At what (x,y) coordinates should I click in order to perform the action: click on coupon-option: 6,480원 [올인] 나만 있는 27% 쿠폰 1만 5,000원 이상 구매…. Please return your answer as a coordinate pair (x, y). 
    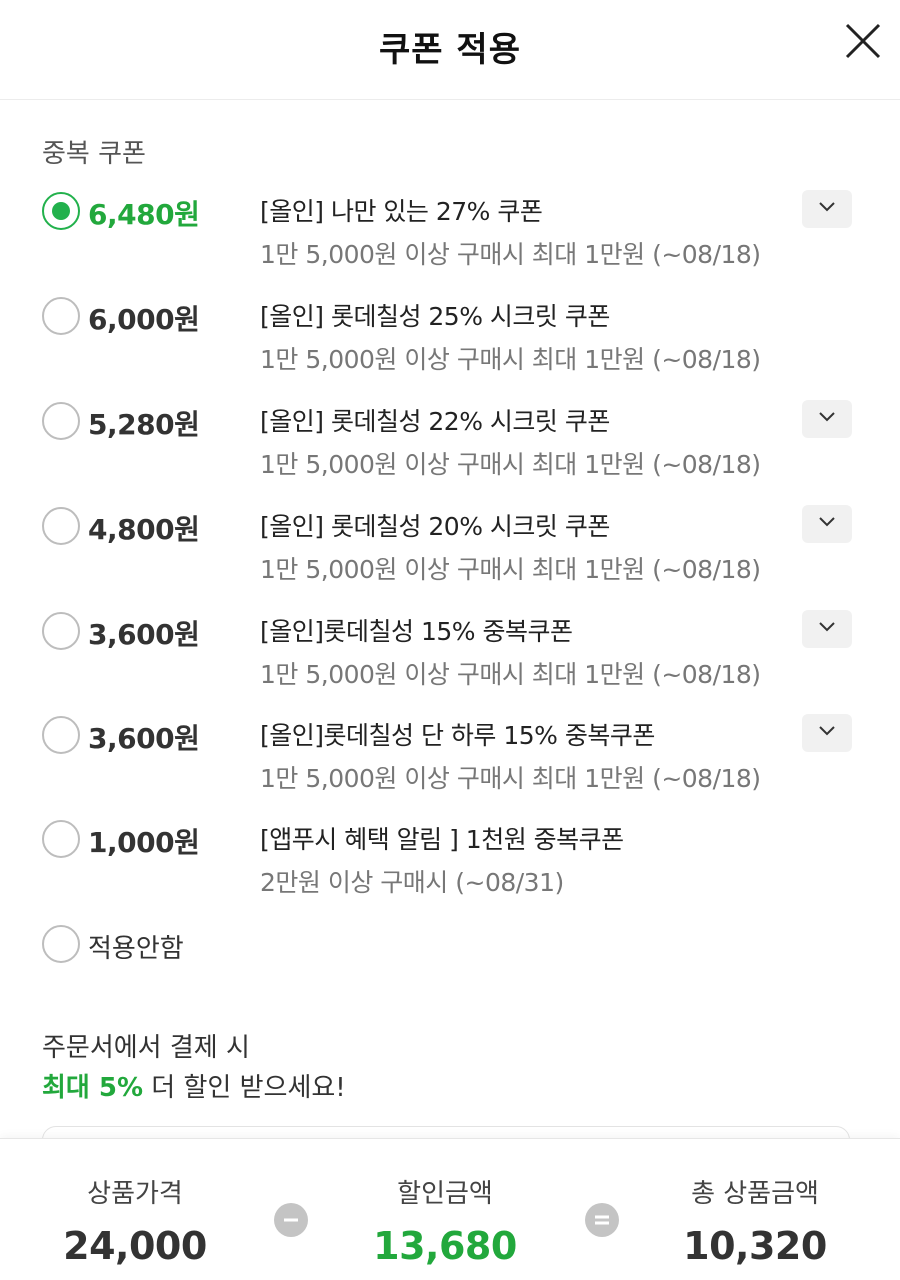
    Looking at the image, I should click on (450, 241).